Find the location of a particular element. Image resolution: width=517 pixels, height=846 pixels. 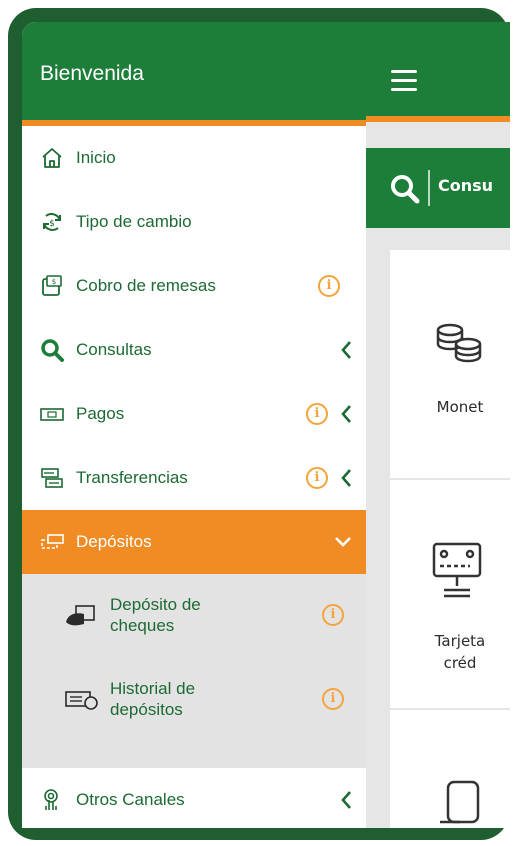

menu-item-label: Depósitos is located at coordinates (114, 541).